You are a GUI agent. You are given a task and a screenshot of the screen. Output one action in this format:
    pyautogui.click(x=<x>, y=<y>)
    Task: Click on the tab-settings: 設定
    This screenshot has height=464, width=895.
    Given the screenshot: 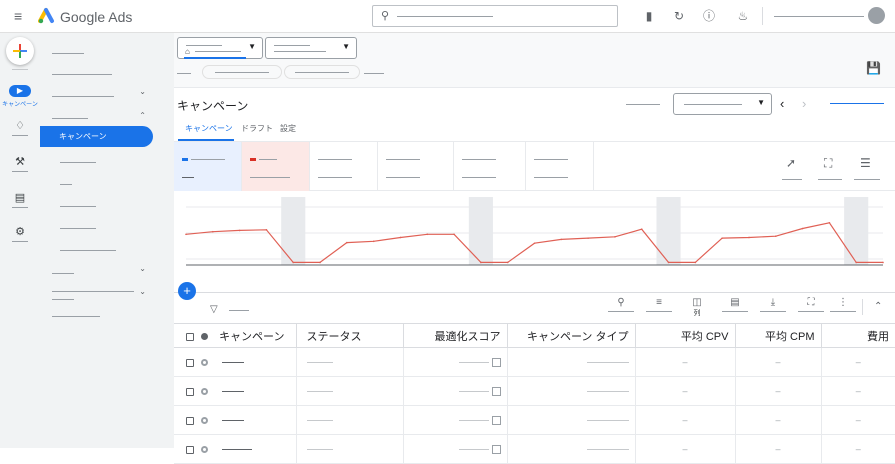 What is the action you would take?
    pyautogui.click(x=288, y=128)
    